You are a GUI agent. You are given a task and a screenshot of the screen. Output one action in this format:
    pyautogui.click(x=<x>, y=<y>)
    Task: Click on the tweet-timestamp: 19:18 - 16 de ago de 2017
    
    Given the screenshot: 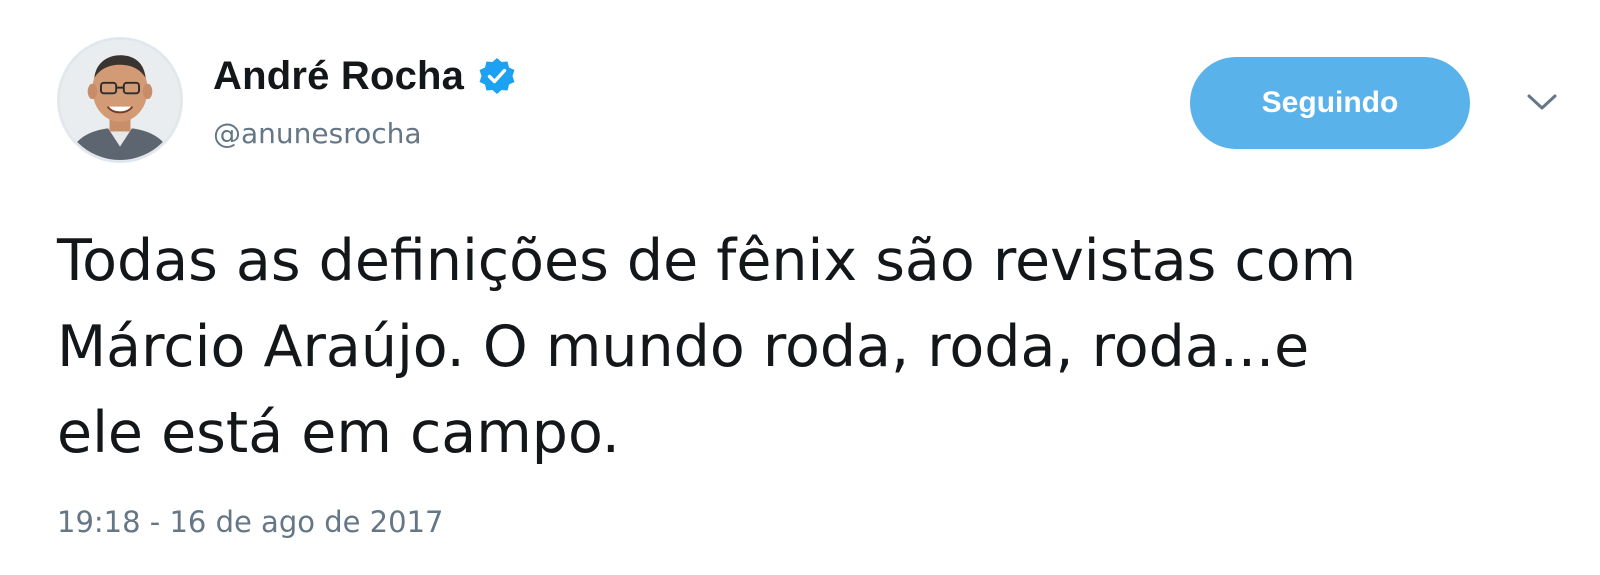 What is the action you would take?
    pyautogui.click(x=250, y=522)
    